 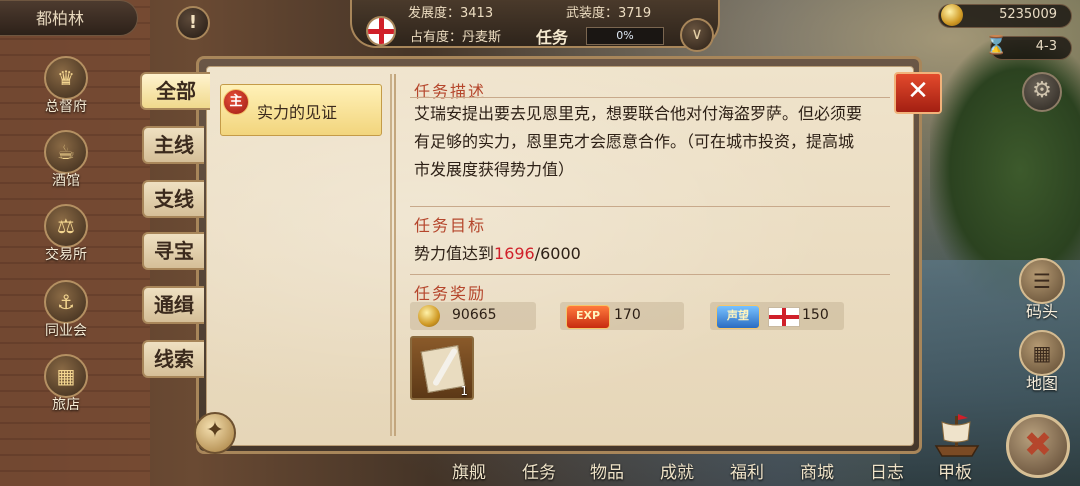 What do you see at coordinates (66, 226) in the screenshot?
I see `scales-icon: ⚖` at bounding box center [66, 226].